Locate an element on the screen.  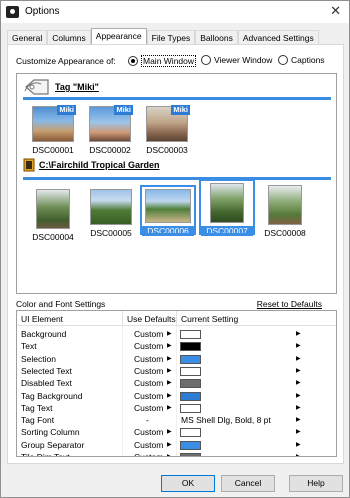
thumbnail-tile: DSC00005 is located at coordinates (111, 213).